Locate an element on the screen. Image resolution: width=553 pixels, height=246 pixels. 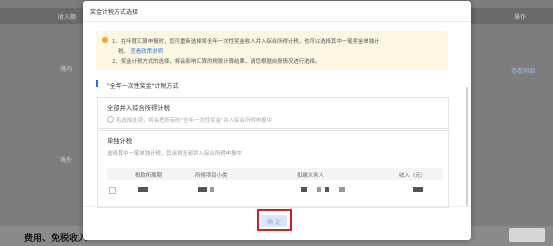
background-row-domestic: 境内 is located at coordinates (66, 69).